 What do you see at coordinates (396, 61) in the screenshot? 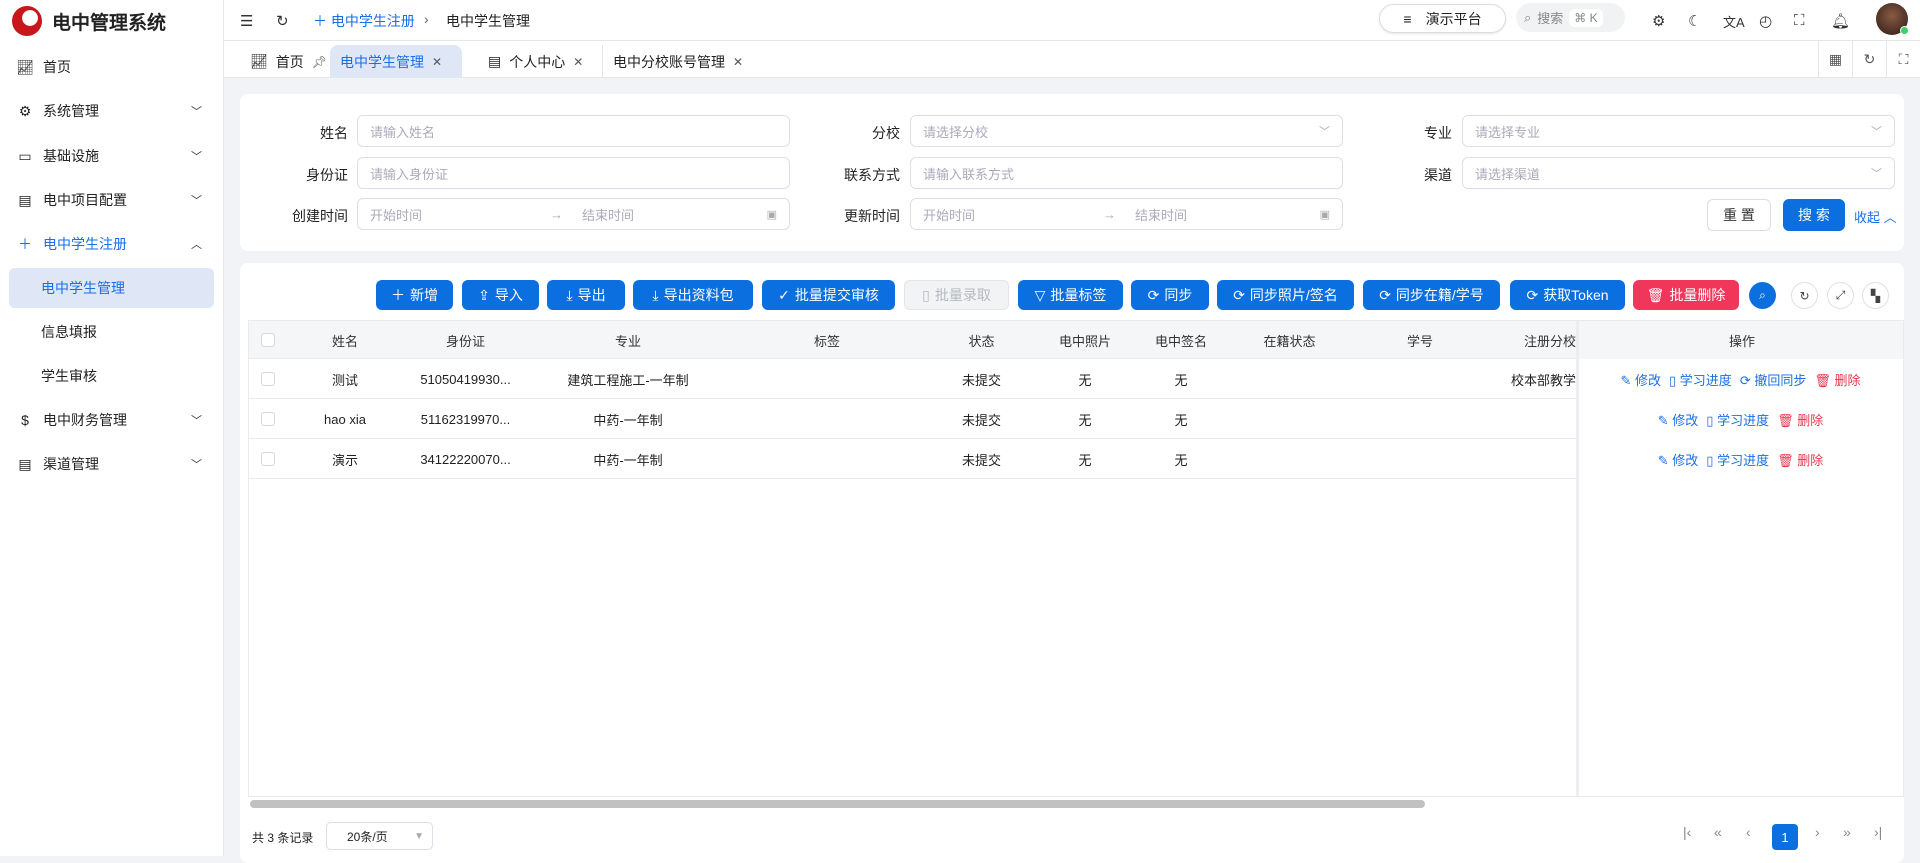
I see `tab-student-manage: 电中学生管理 ✕` at bounding box center [396, 61].